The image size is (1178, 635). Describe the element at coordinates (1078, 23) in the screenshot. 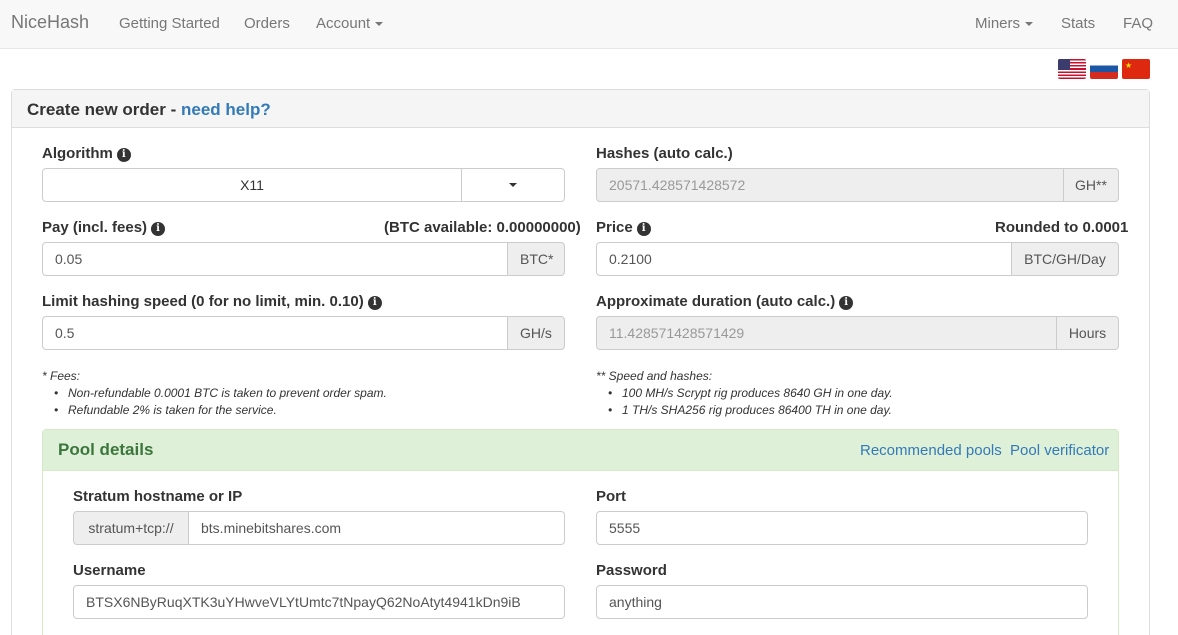

I see `nav-stats: Stats` at that location.